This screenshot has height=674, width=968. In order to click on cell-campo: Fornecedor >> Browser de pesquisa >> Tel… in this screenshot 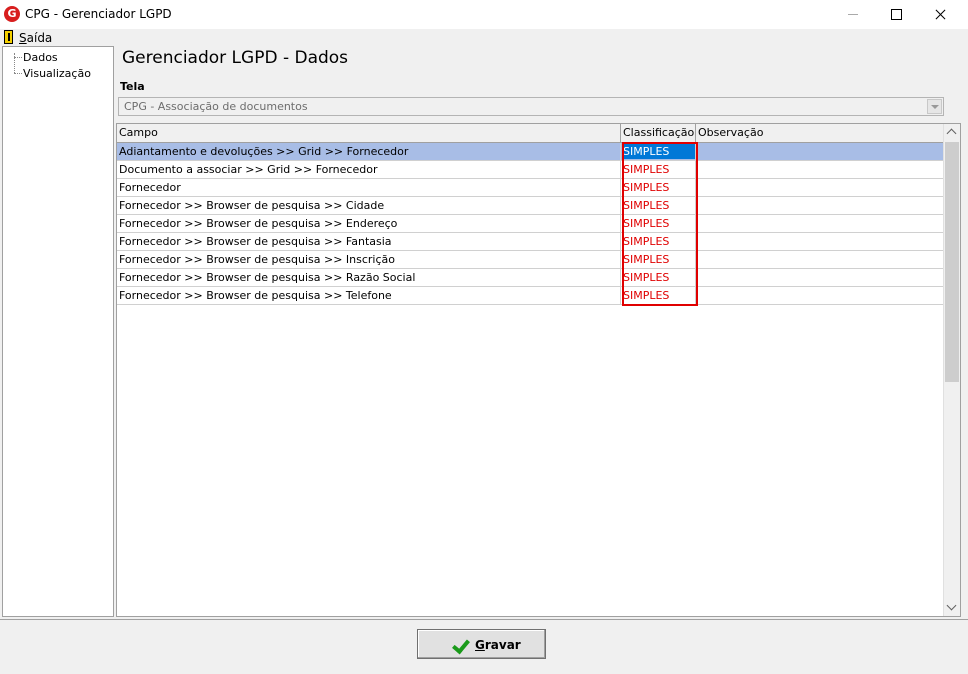, I will do `click(369, 295)`.